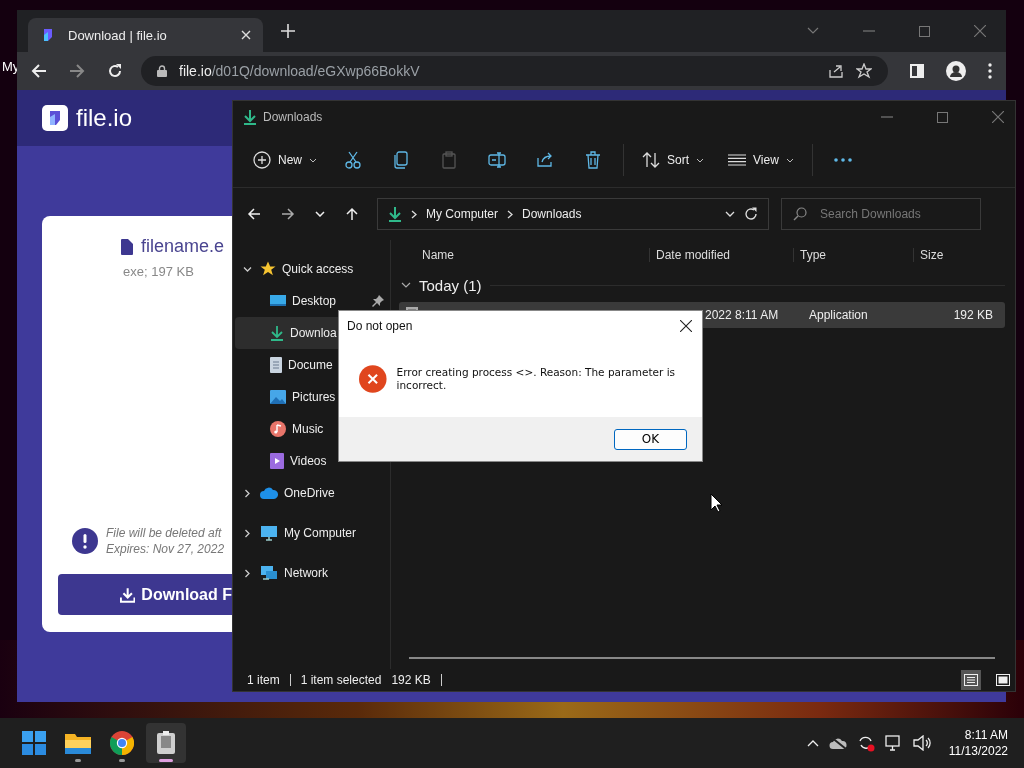  What do you see at coordinates (864, 71) in the screenshot?
I see `bookmark-star-icon` at bounding box center [864, 71].